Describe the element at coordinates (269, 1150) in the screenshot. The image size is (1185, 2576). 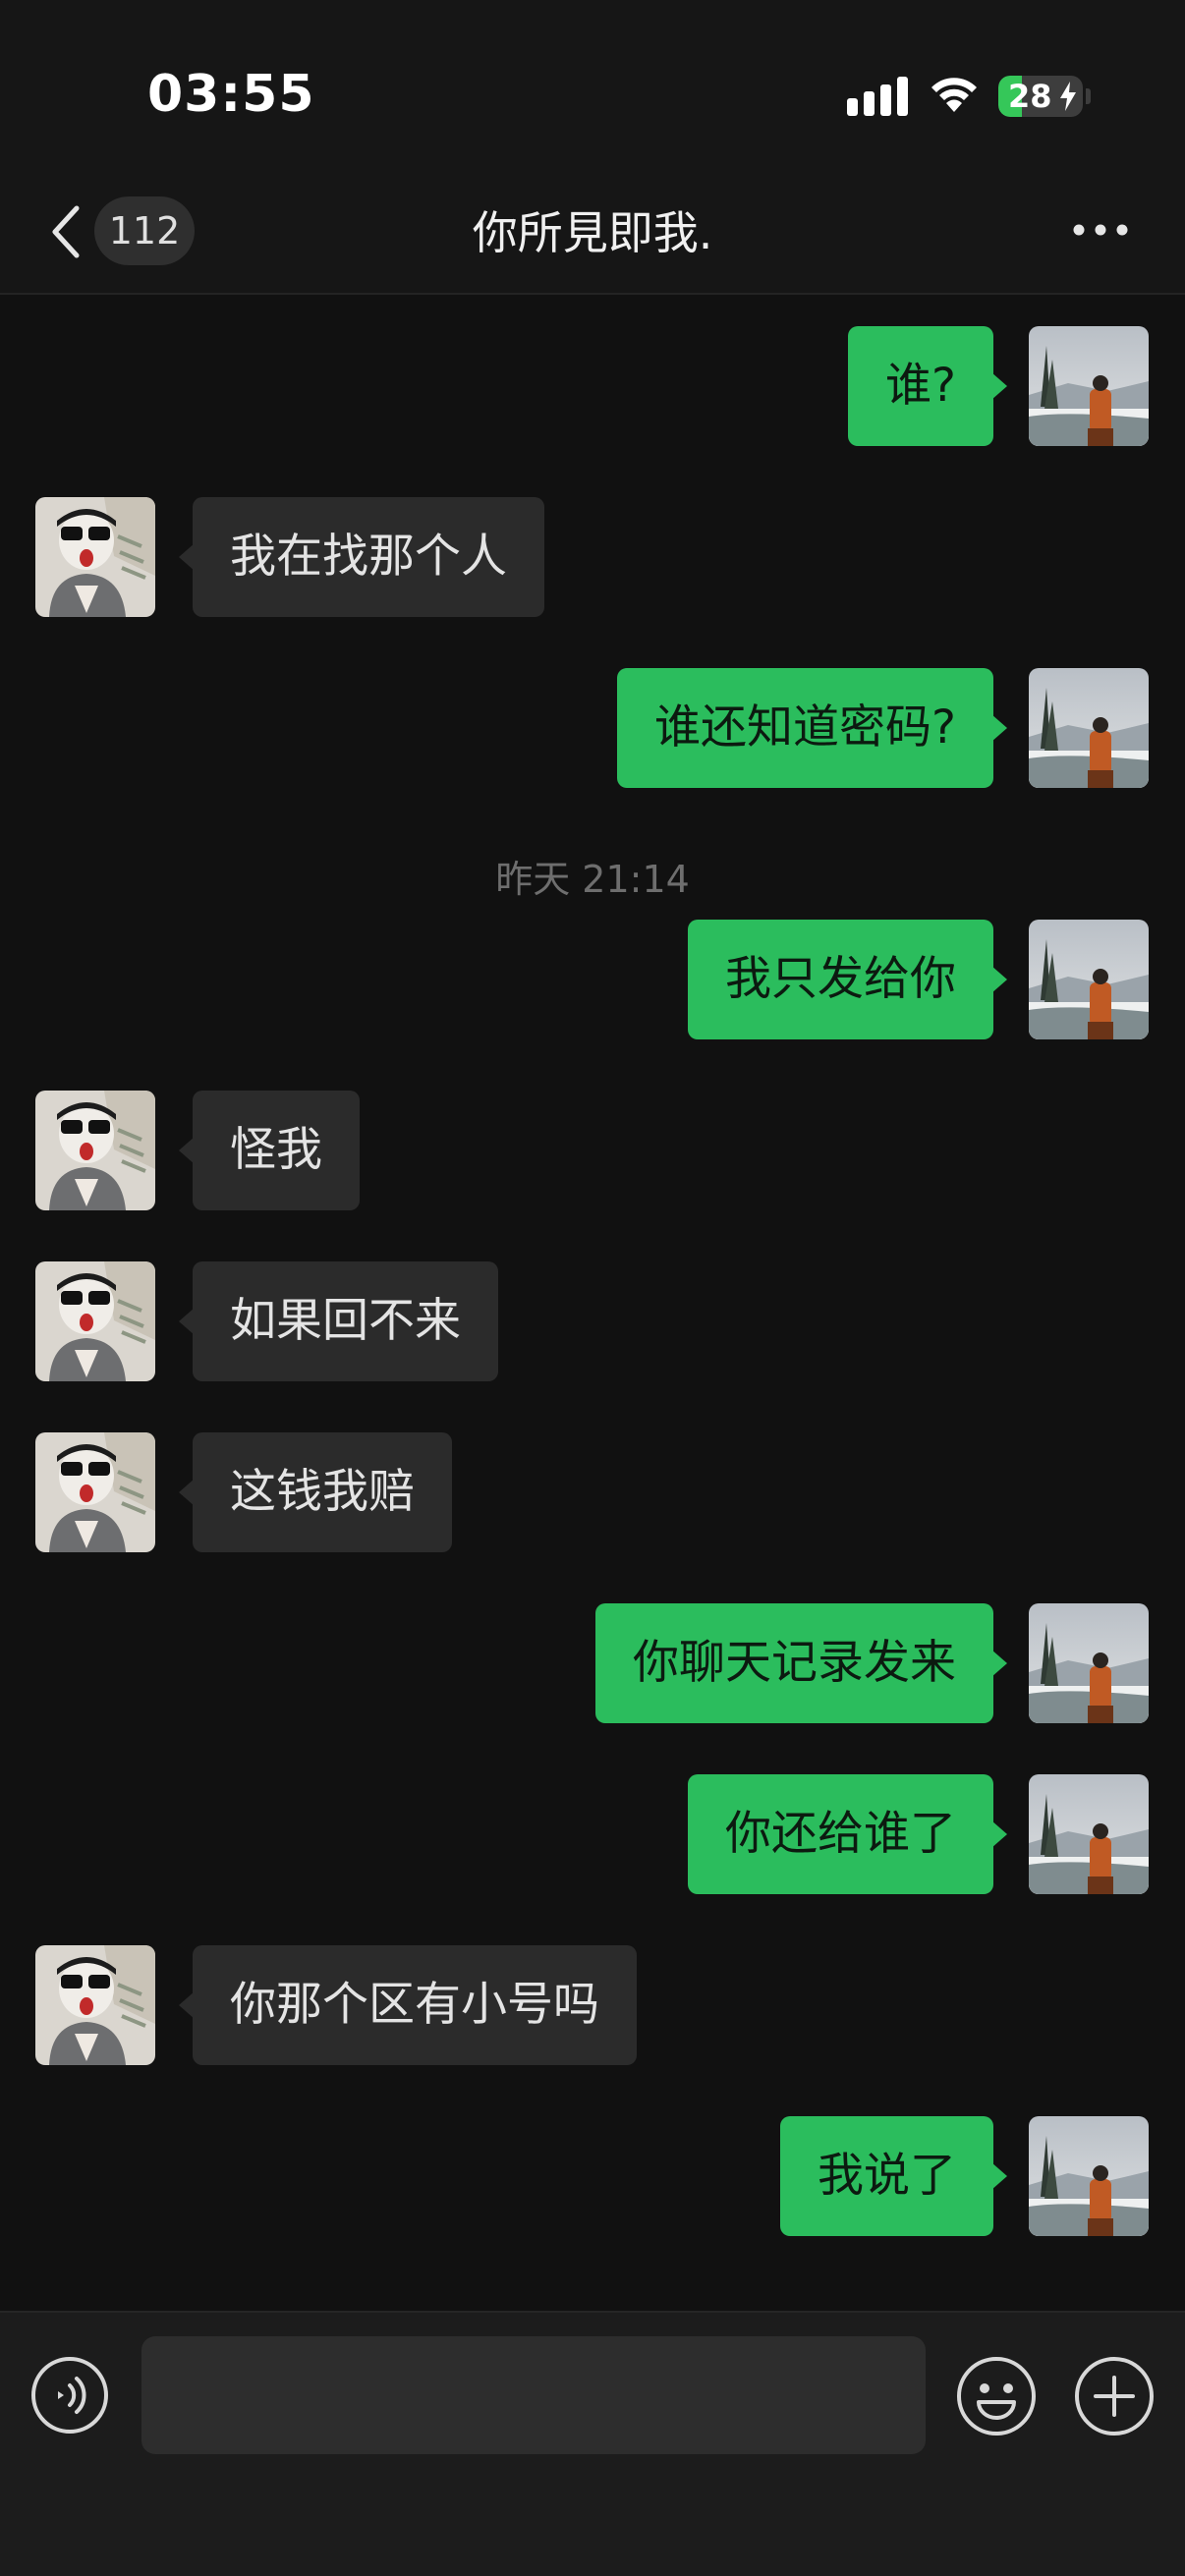
I see `received-message-bubble: 怪我` at that location.